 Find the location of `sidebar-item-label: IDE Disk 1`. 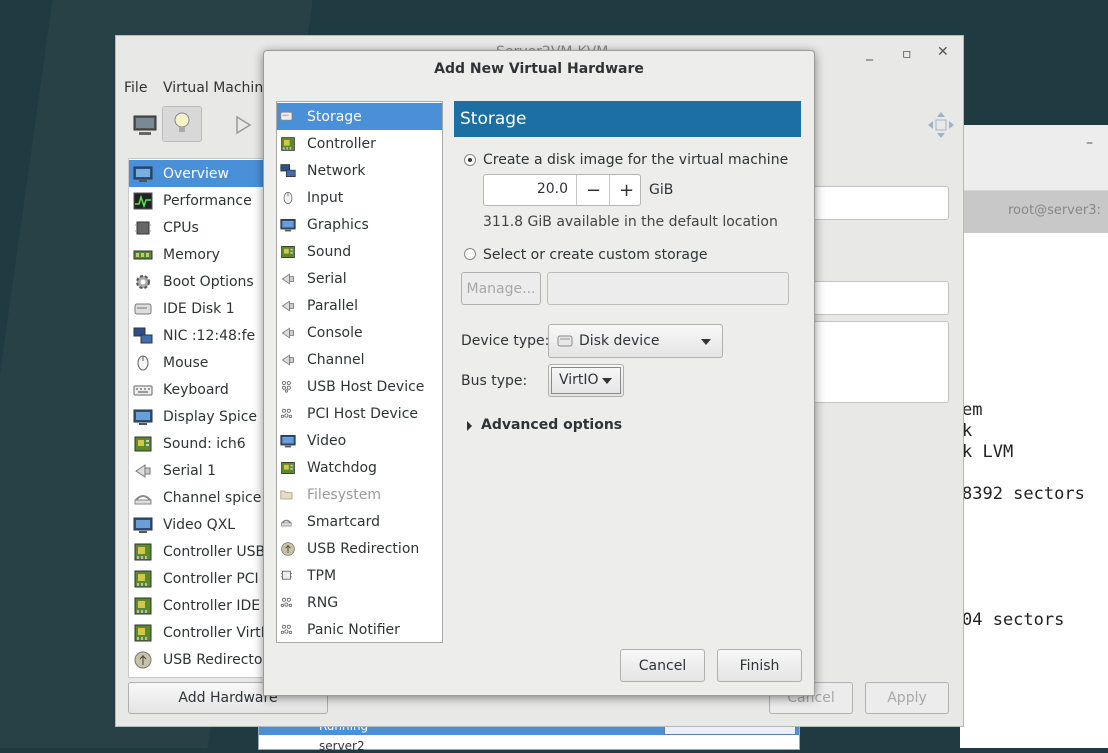

sidebar-item-label: IDE Disk 1 is located at coordinates (199, 308).